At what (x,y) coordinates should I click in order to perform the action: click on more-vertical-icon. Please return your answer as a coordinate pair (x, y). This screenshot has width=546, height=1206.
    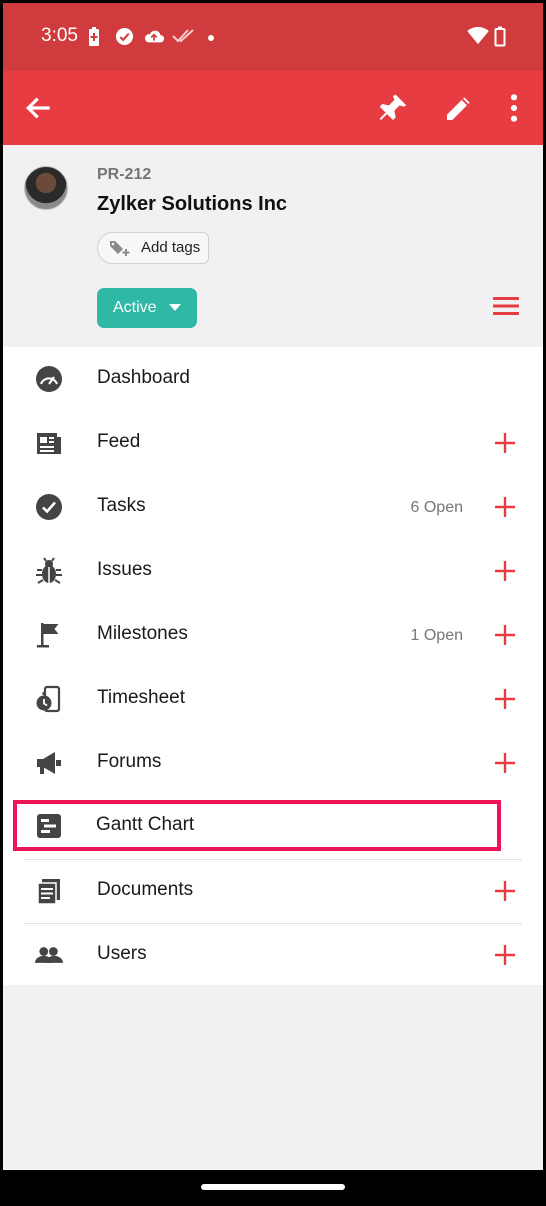
    Looking at the image, I should click on (514, 108).